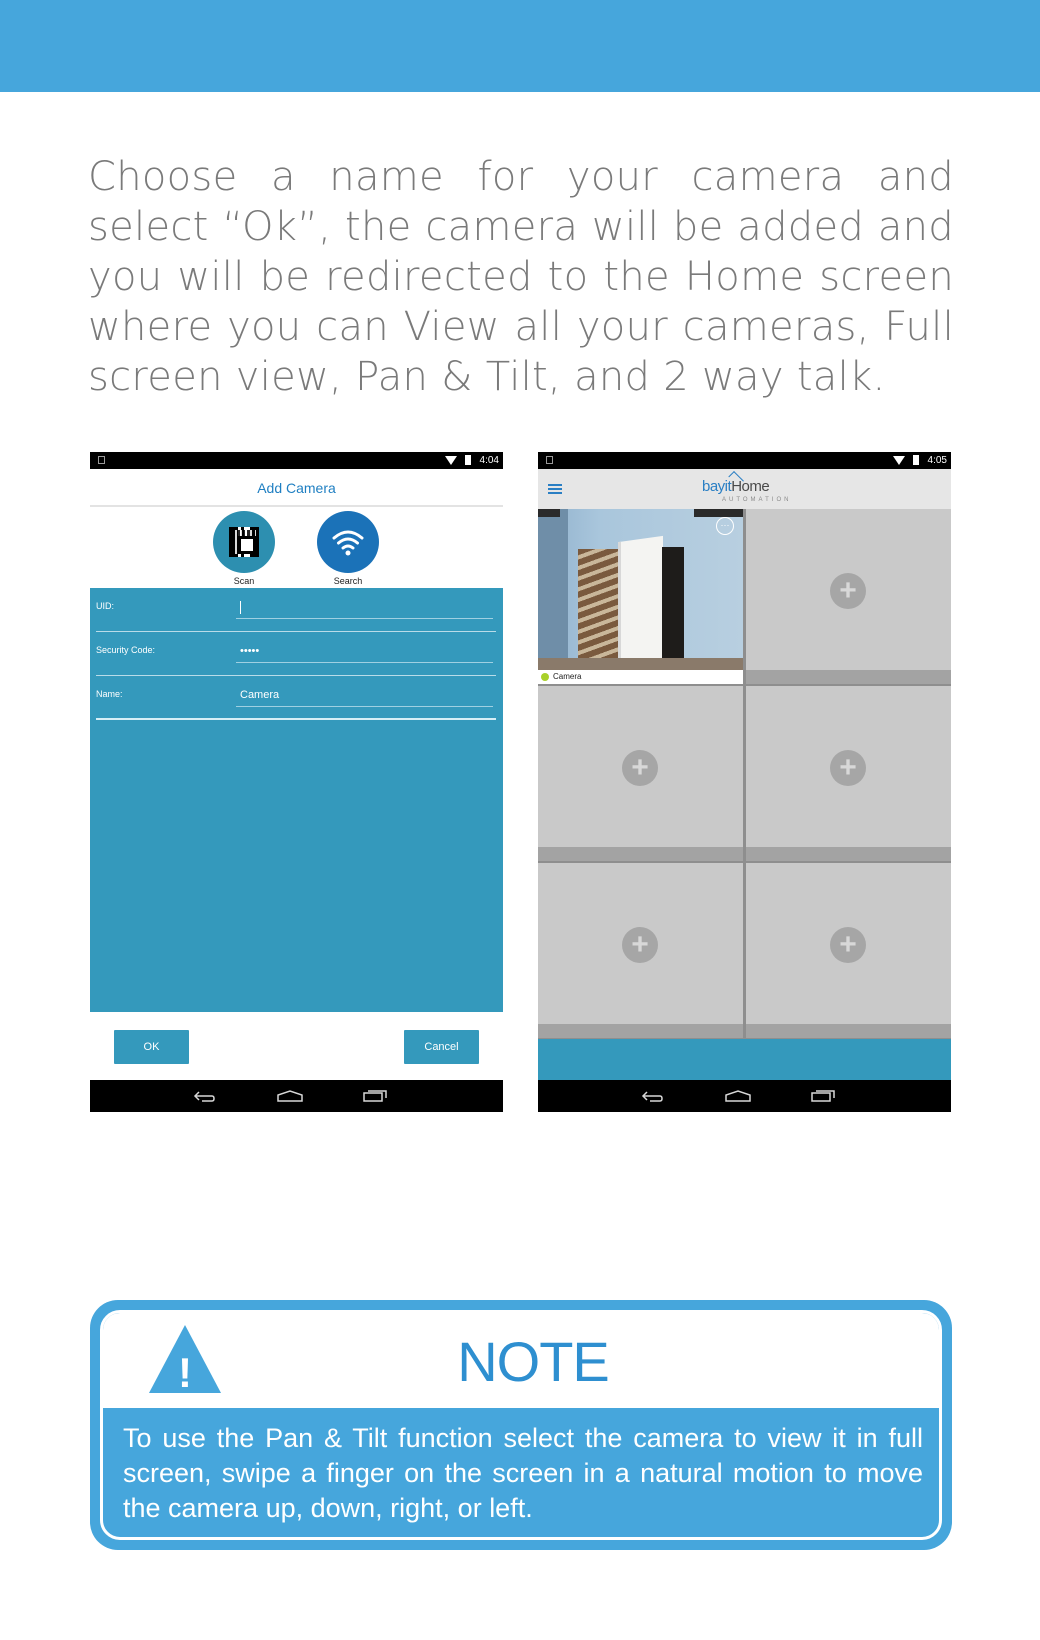  I want to click on status-bar: 4:04, so click(296, 460).